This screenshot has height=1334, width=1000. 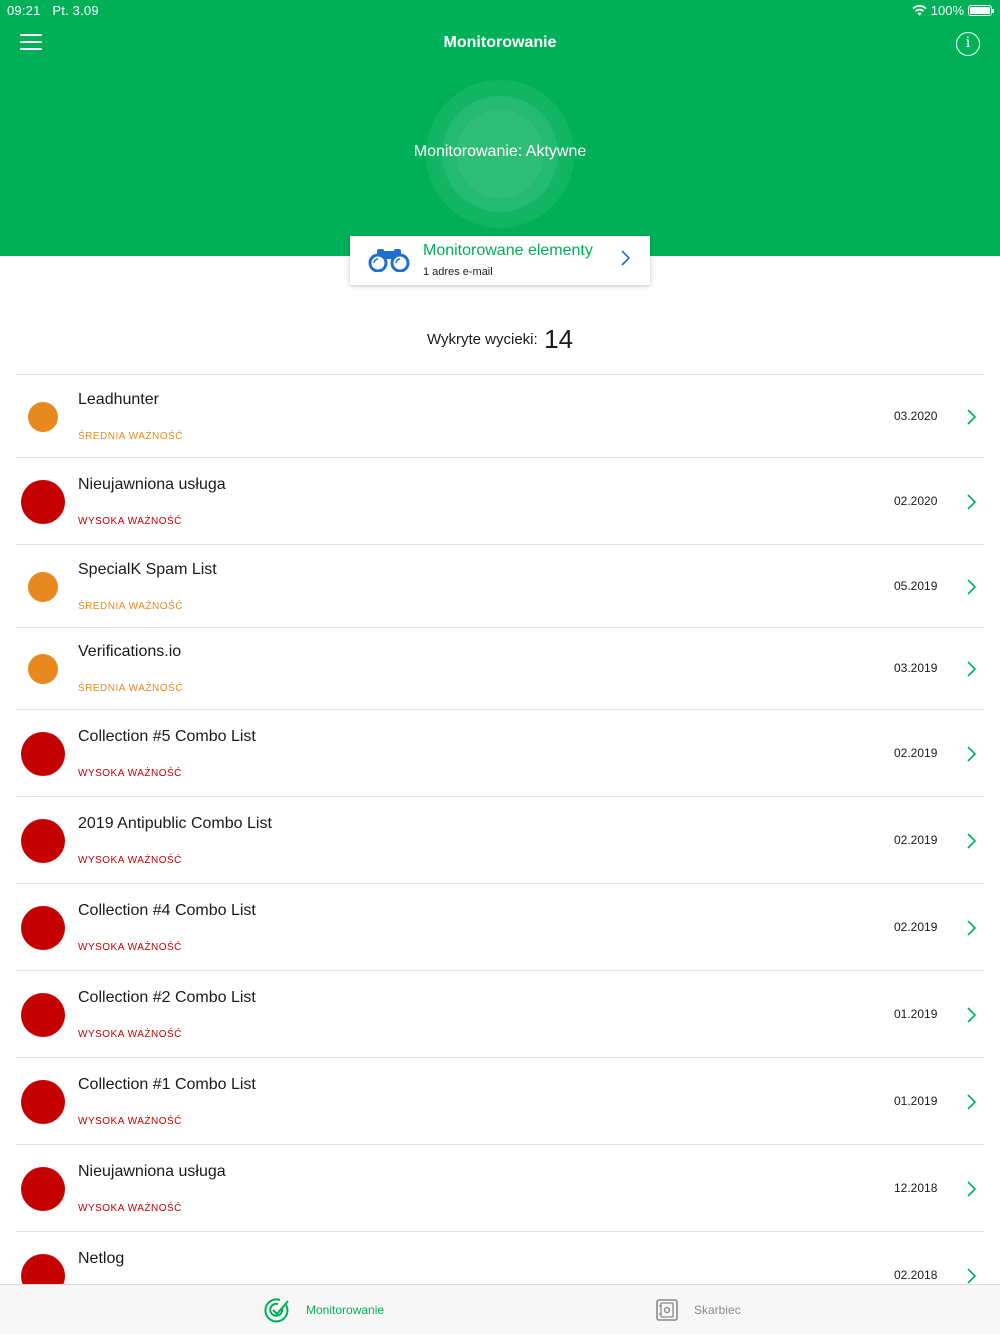 What do you see at coordinates (500, 1309) in the screenshot?
I see `tab-bar: Monitorowanie Skarbiec` at bounding box center [500, 1309].